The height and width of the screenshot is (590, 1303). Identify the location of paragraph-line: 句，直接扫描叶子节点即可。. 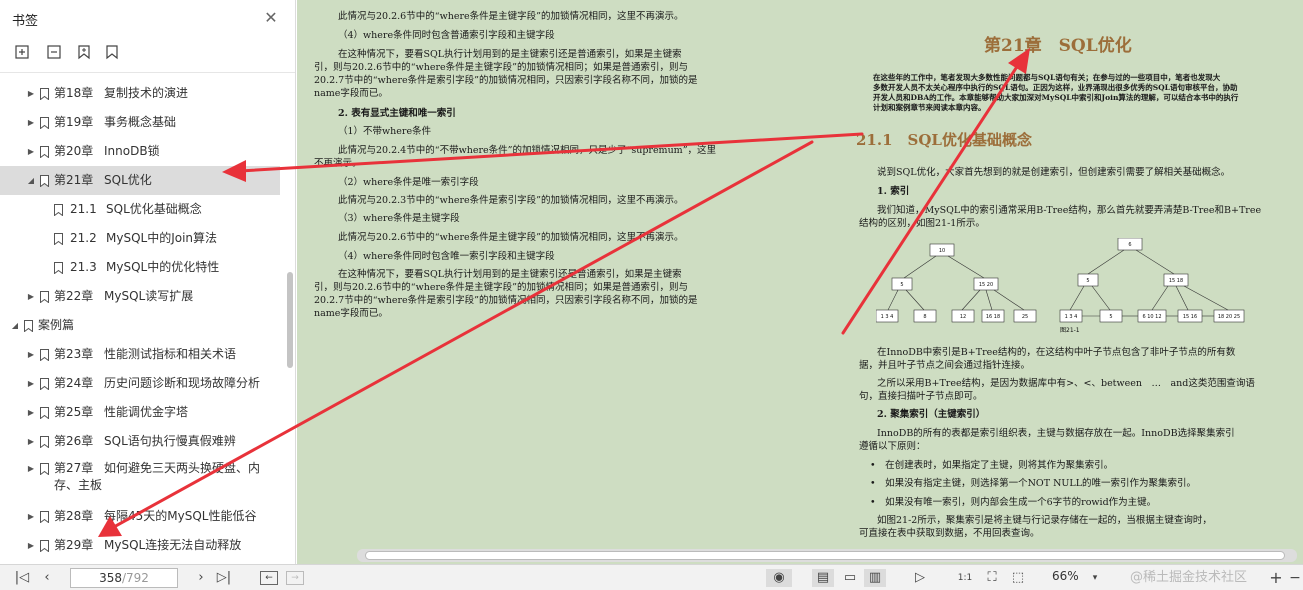
(921, 396).